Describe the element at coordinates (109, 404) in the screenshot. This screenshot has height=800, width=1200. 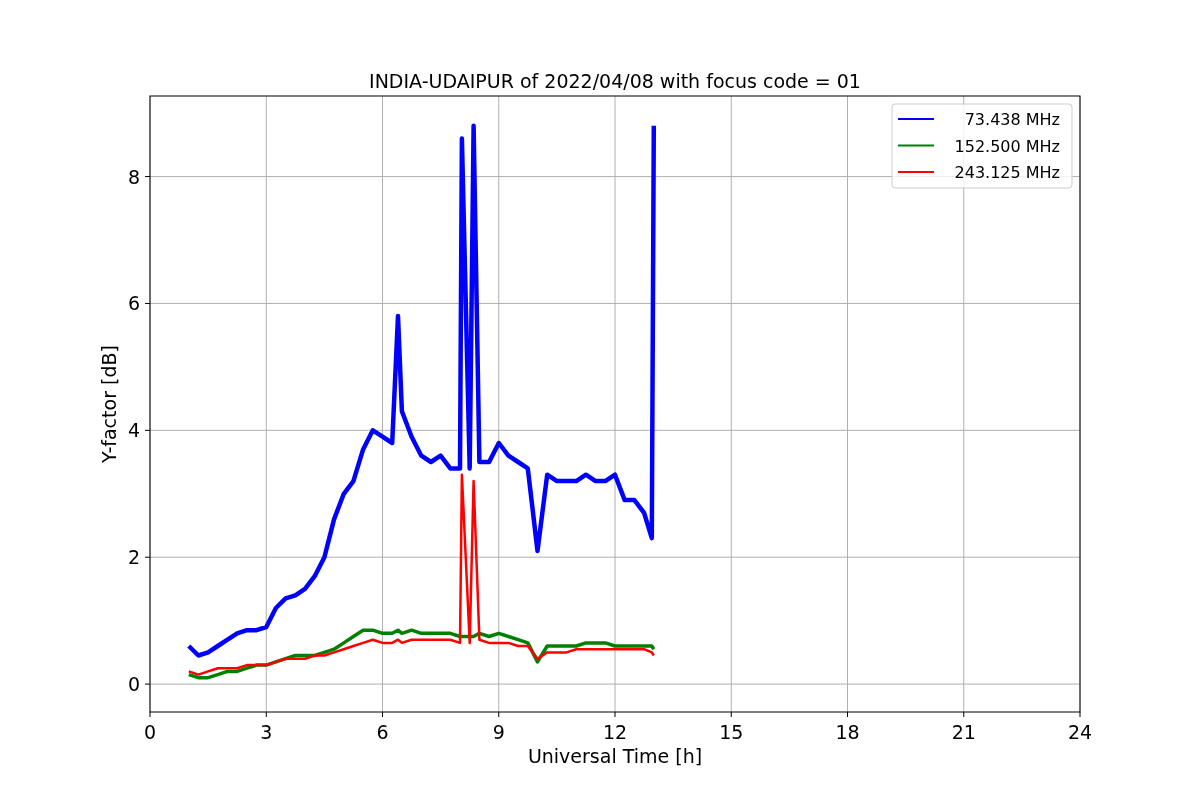
I see `y-axis-label: Y-factor [dB]` at that location.